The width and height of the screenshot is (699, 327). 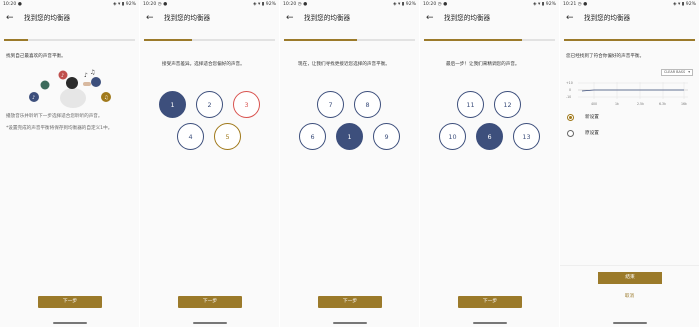 What do you see at coordinates (630, 278) in the screenshot?
I see `finish-button: 结束` at bounding box center [630, 278].